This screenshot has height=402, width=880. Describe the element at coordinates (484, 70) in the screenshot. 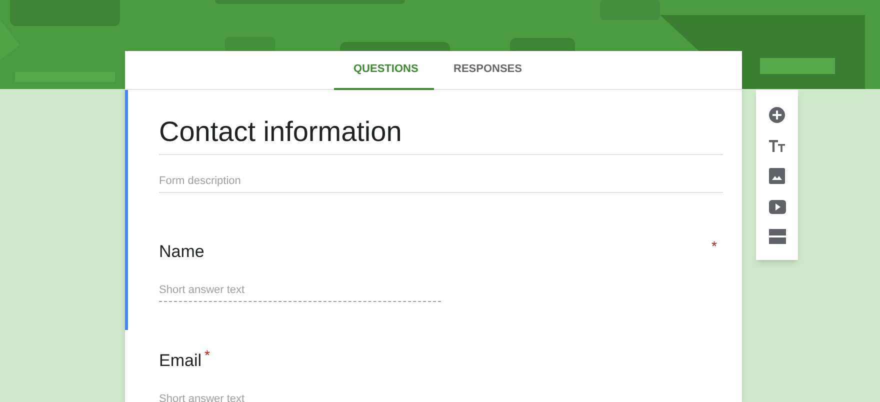

I see `tab: RESPONSES` at that location.